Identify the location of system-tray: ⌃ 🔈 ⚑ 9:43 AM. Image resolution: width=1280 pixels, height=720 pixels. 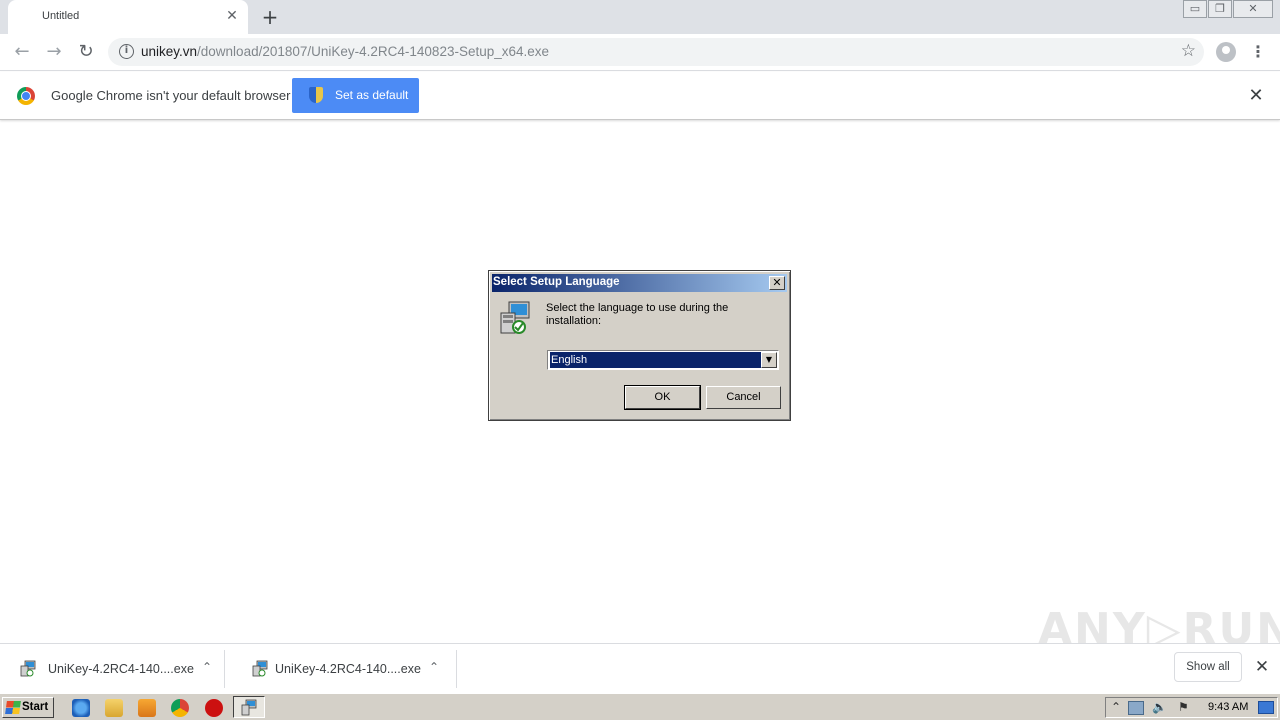
(1191, 707).